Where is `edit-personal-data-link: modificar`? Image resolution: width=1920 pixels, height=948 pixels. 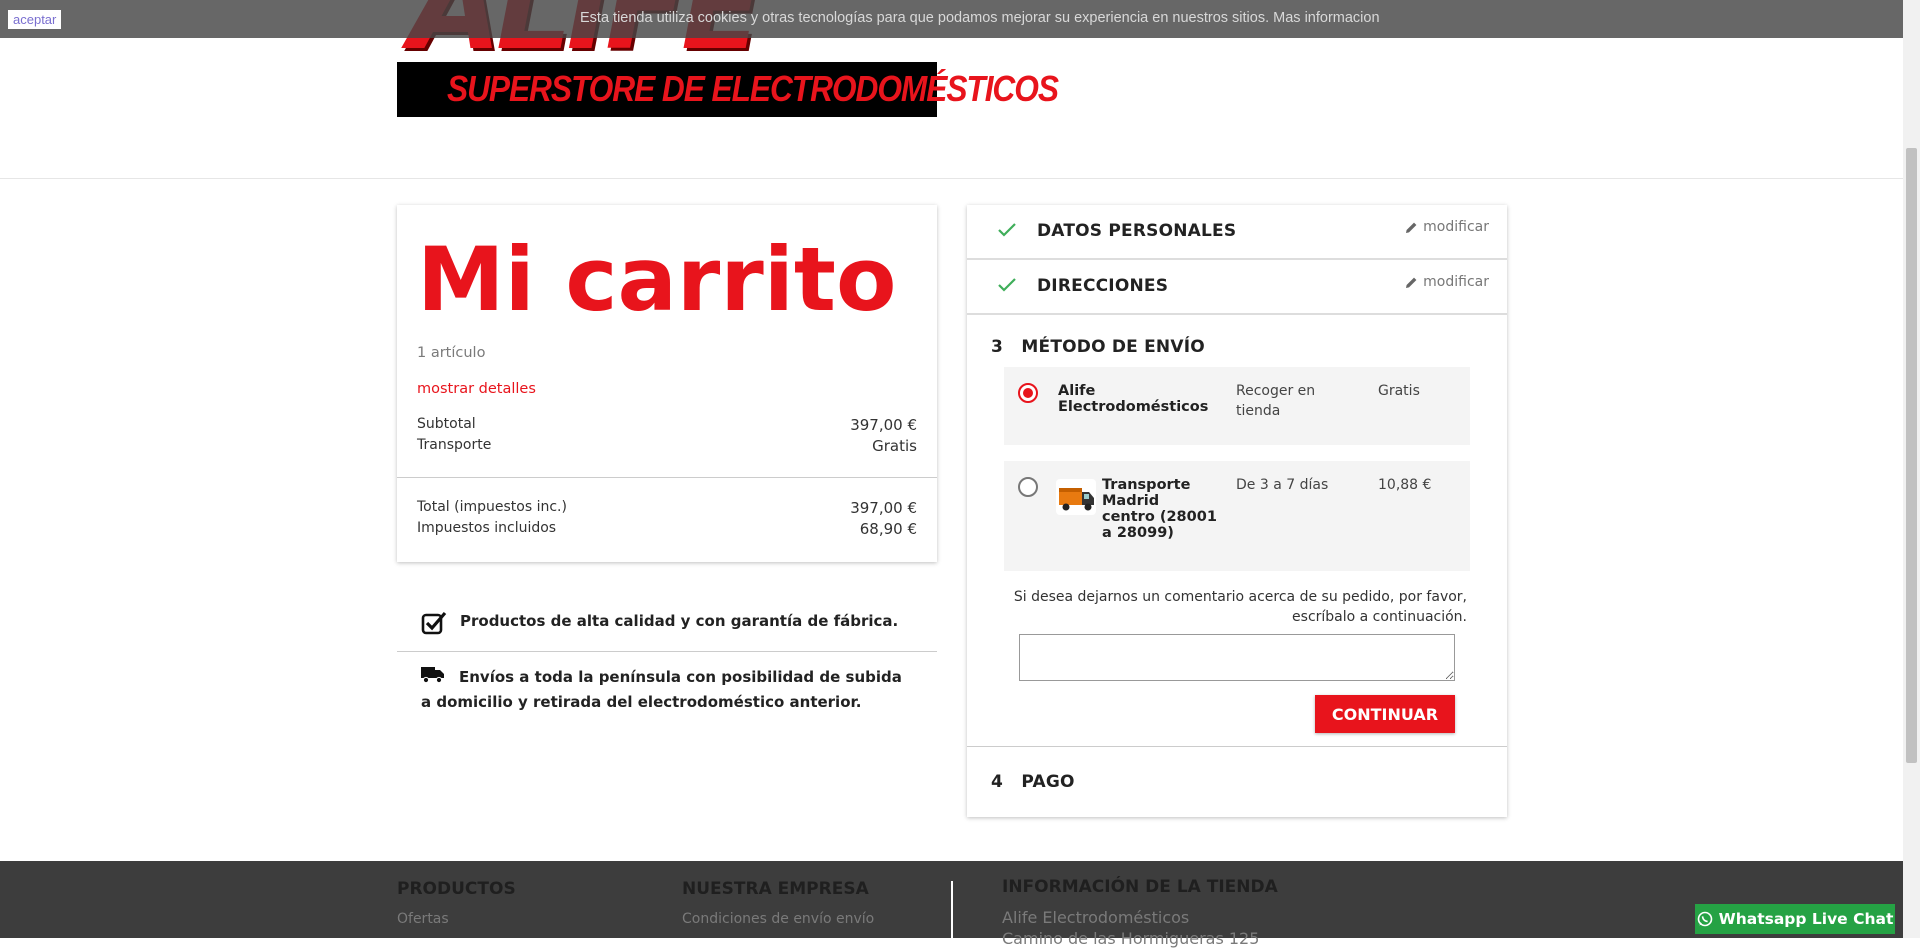
edit-personal-data-link: modificar is located at coordinates (1447, 227).